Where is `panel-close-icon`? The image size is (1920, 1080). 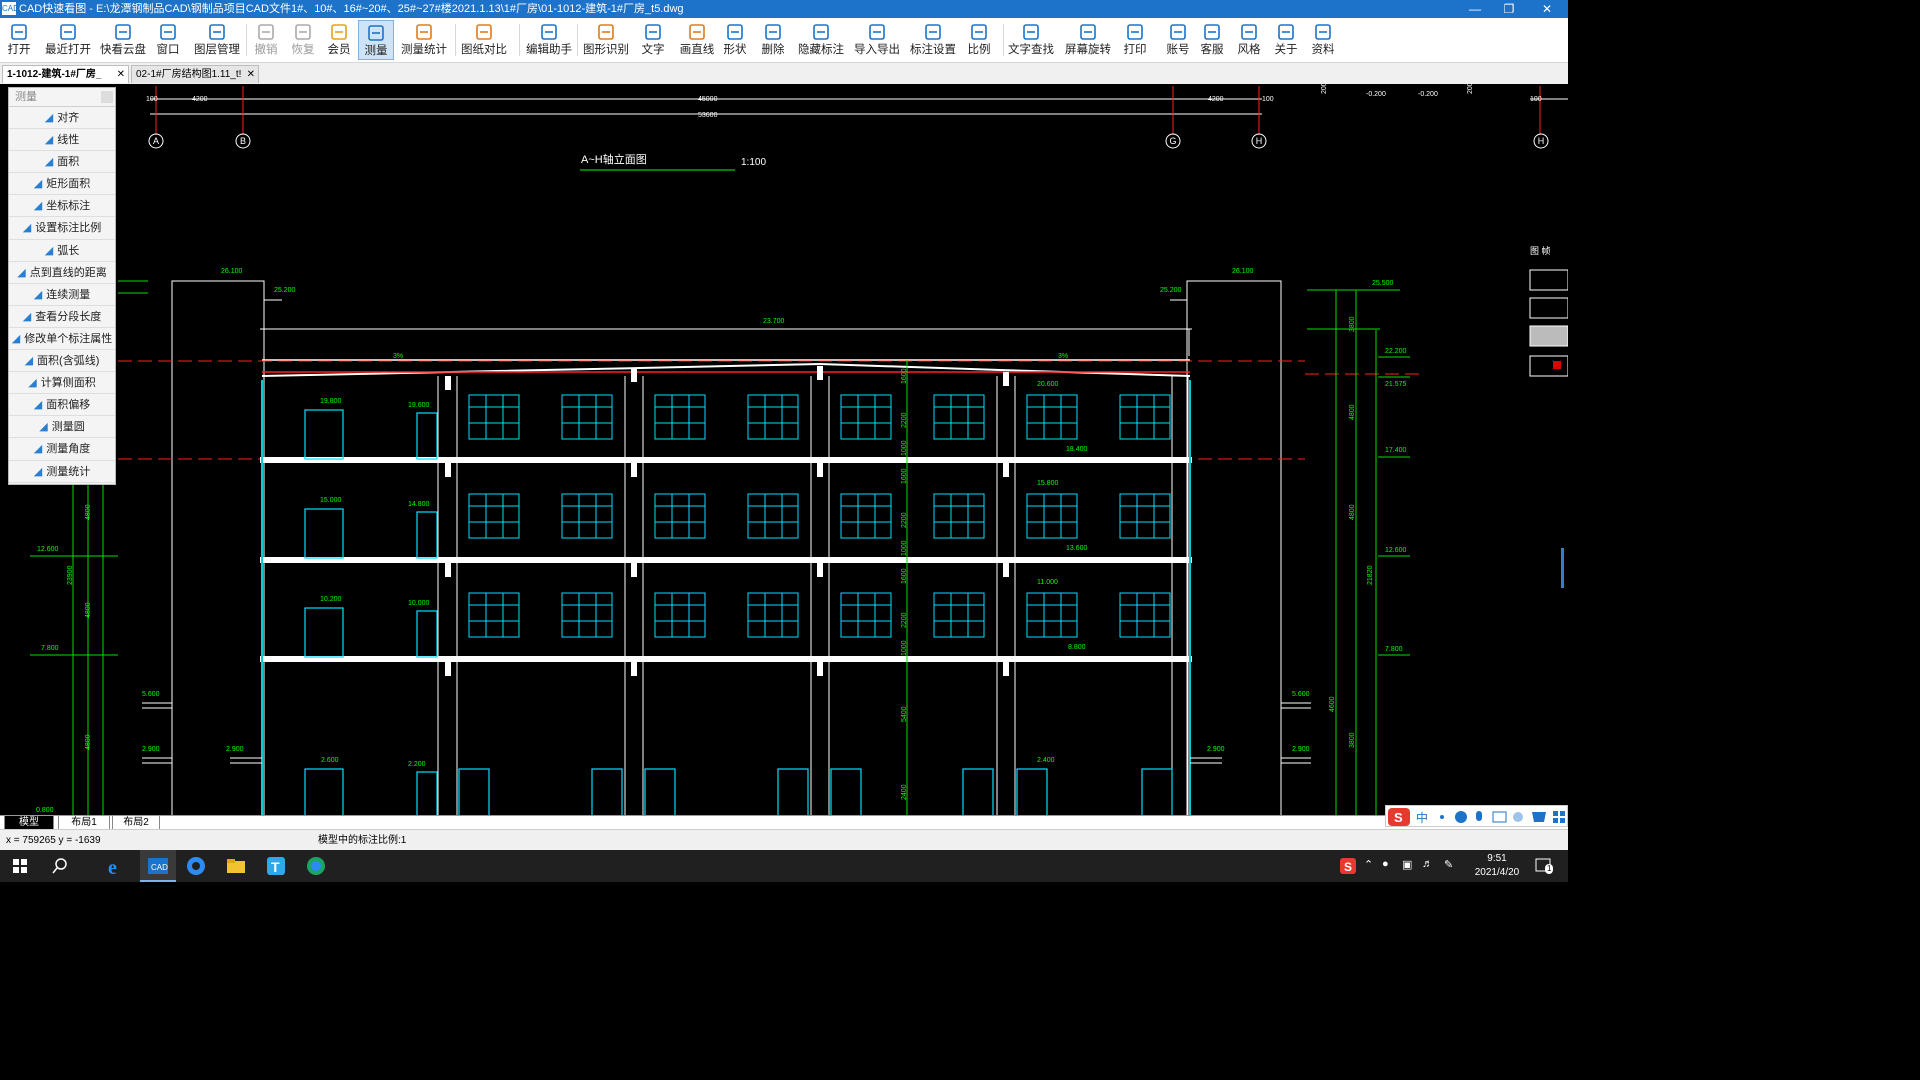
panel-close-icon is located at coordinates (107, 97).